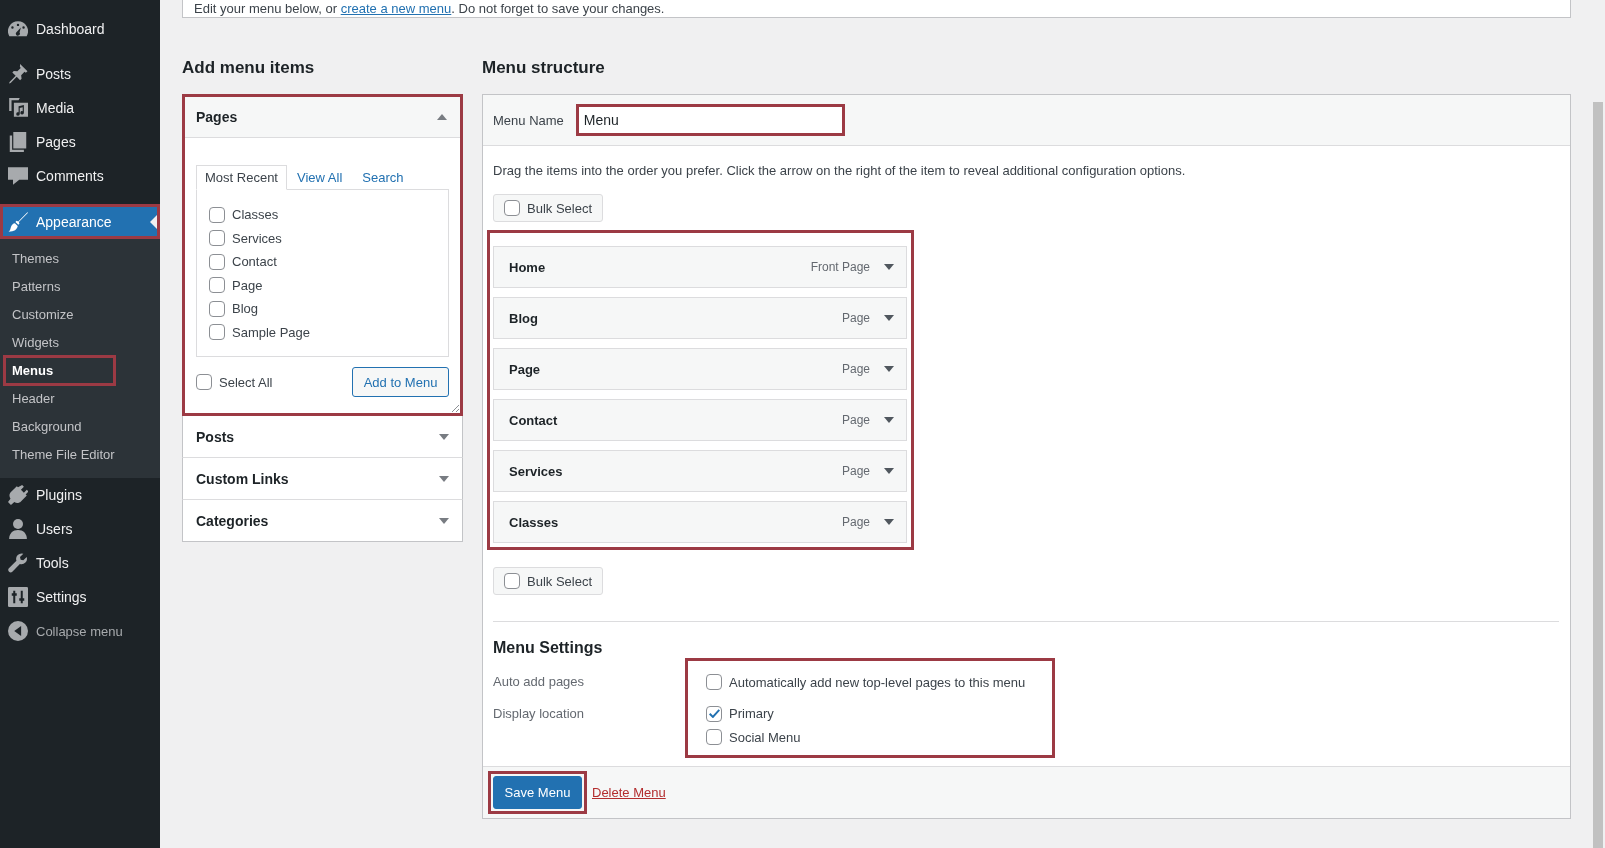  Describe the element at coordinates (528, 120) in the screenshot. I see `field-label: Menu Name` at that location.